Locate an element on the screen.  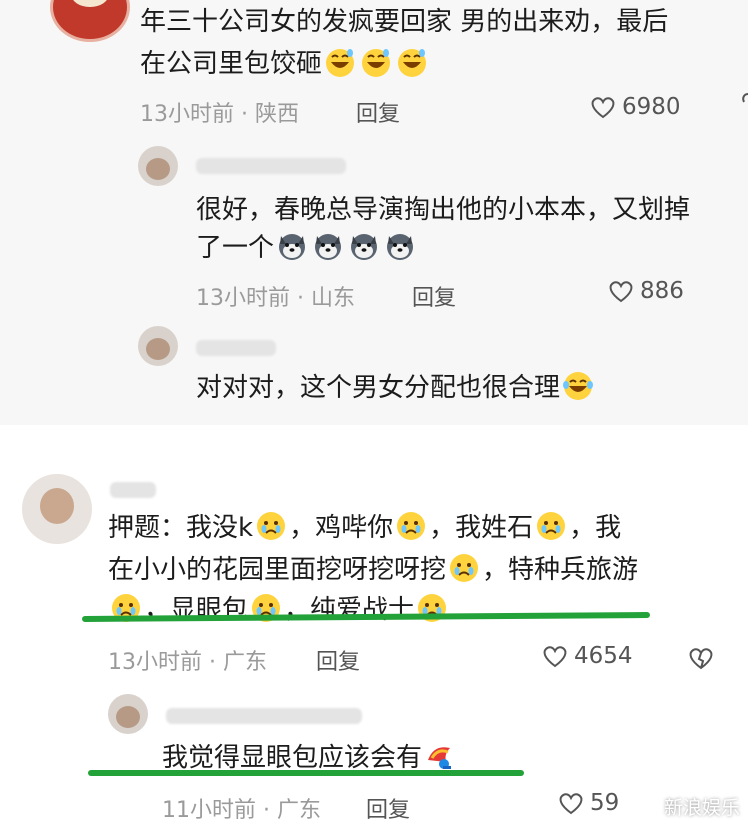
comment-text-line: 押题：我没k ，鸡哔你 ，我姓石 ，我 is located at coordinates (364, 528).